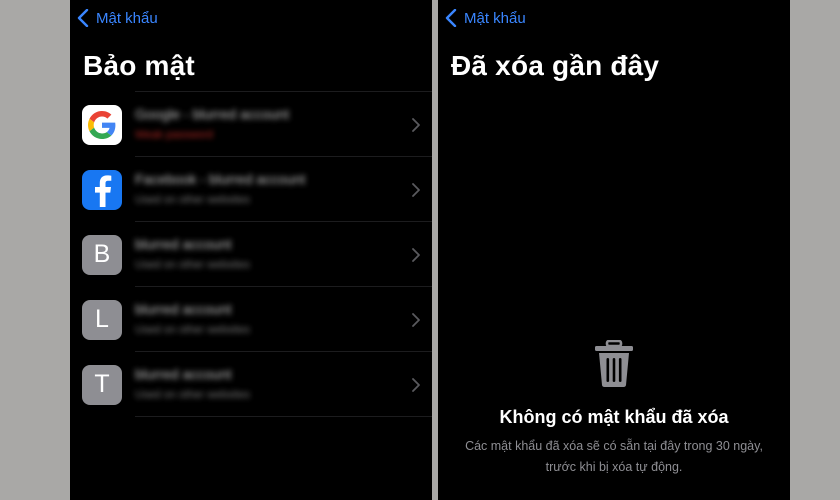 This screenshot has width=840, height=500. What do you see at coordinates (102, 319) in the screenshot?
I see `letter-icon: L` at bounding box center [102, 319].